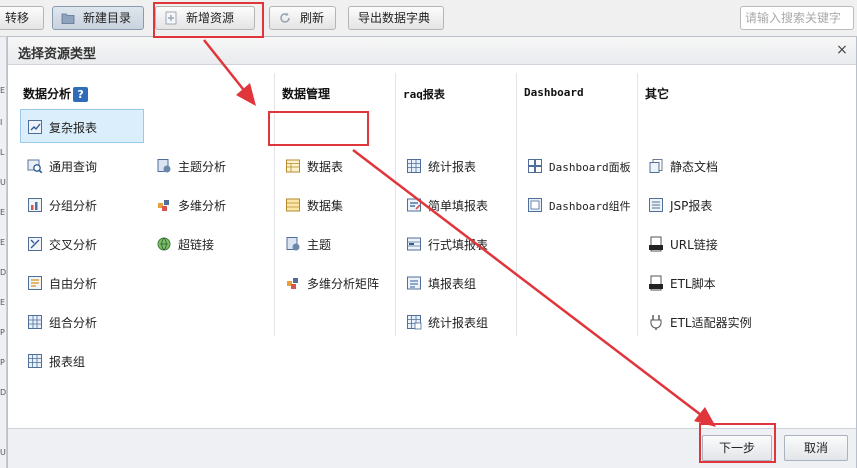 This screenshot has width=857, height=468. I want to click on new-folder-button: 新建目录, so click(98, 18).